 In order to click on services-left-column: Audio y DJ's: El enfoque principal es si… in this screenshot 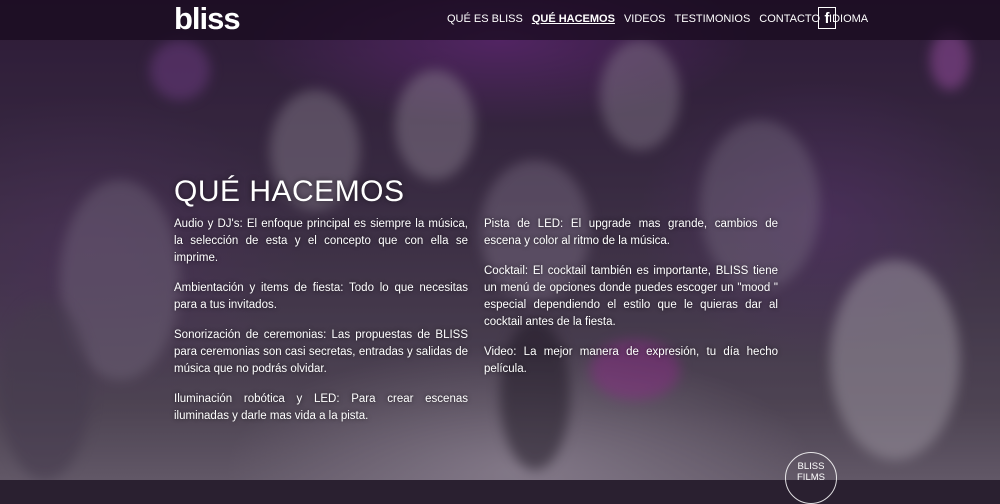, I will do `click(321, 327)`.